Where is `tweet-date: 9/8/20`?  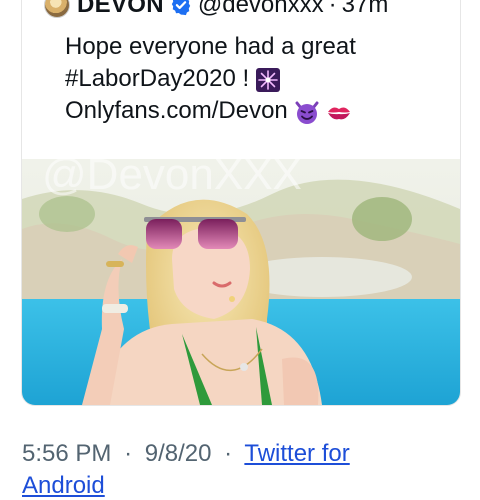
tweet-date: 9/8/20 is located at coordinates (178, 453).